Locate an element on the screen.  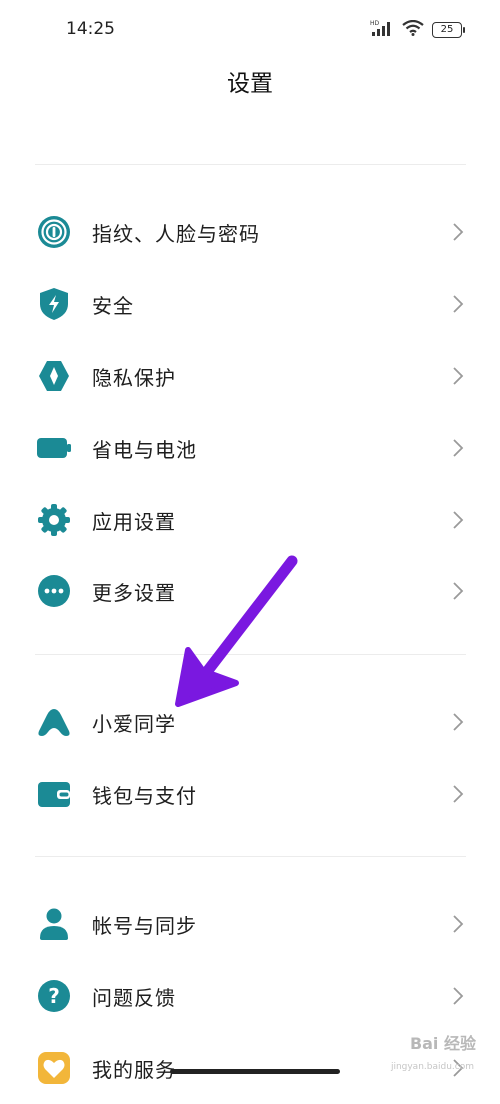
battery-icon is located at coordinates (54, 448).